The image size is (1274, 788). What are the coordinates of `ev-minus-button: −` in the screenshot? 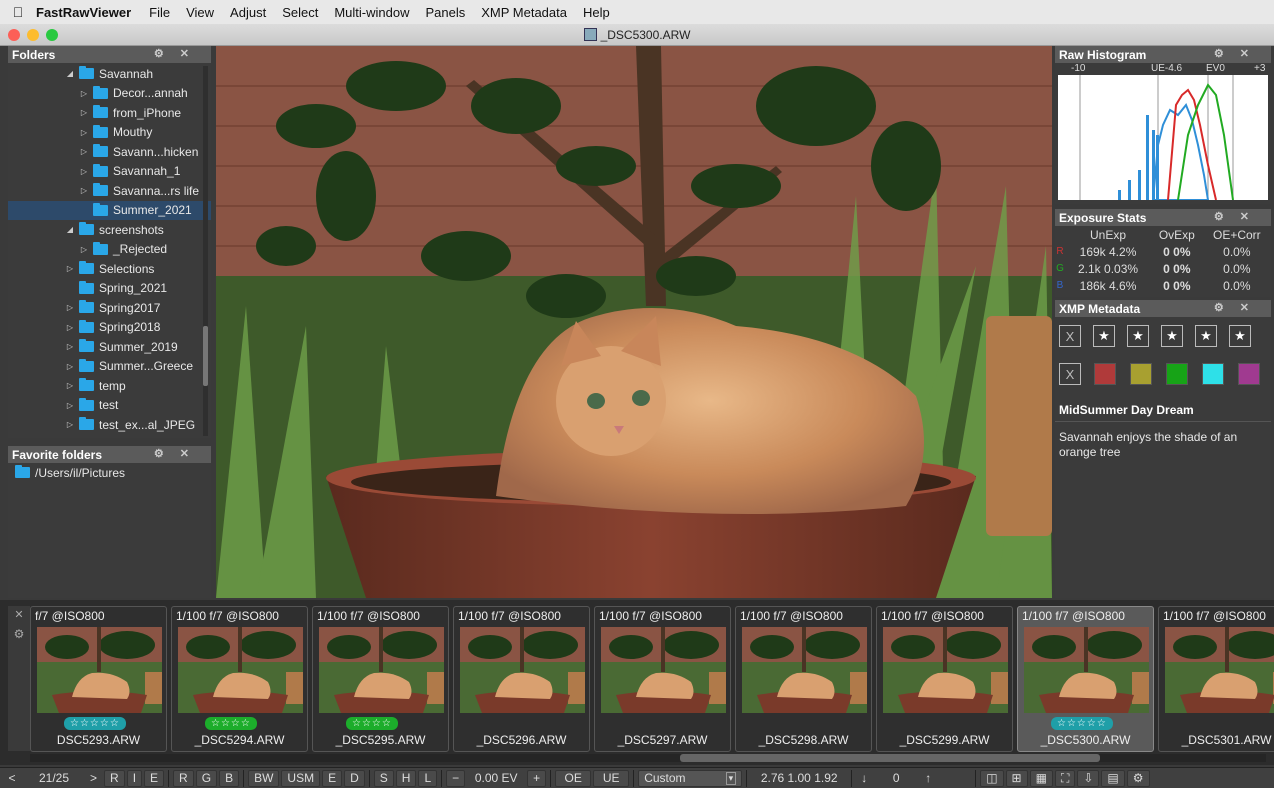 It's located at (456, 778).